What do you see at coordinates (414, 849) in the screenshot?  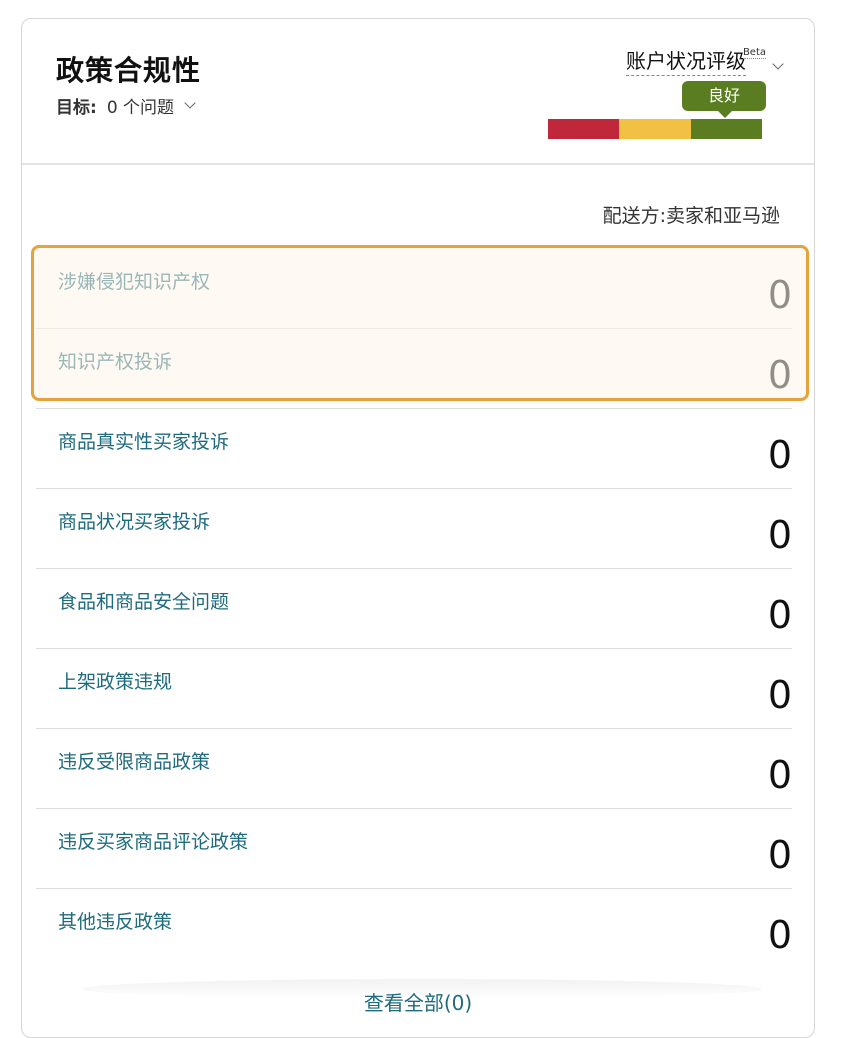 I see `list-item: 违反买家商品评论政策 0` at bounding box center [414, 849].